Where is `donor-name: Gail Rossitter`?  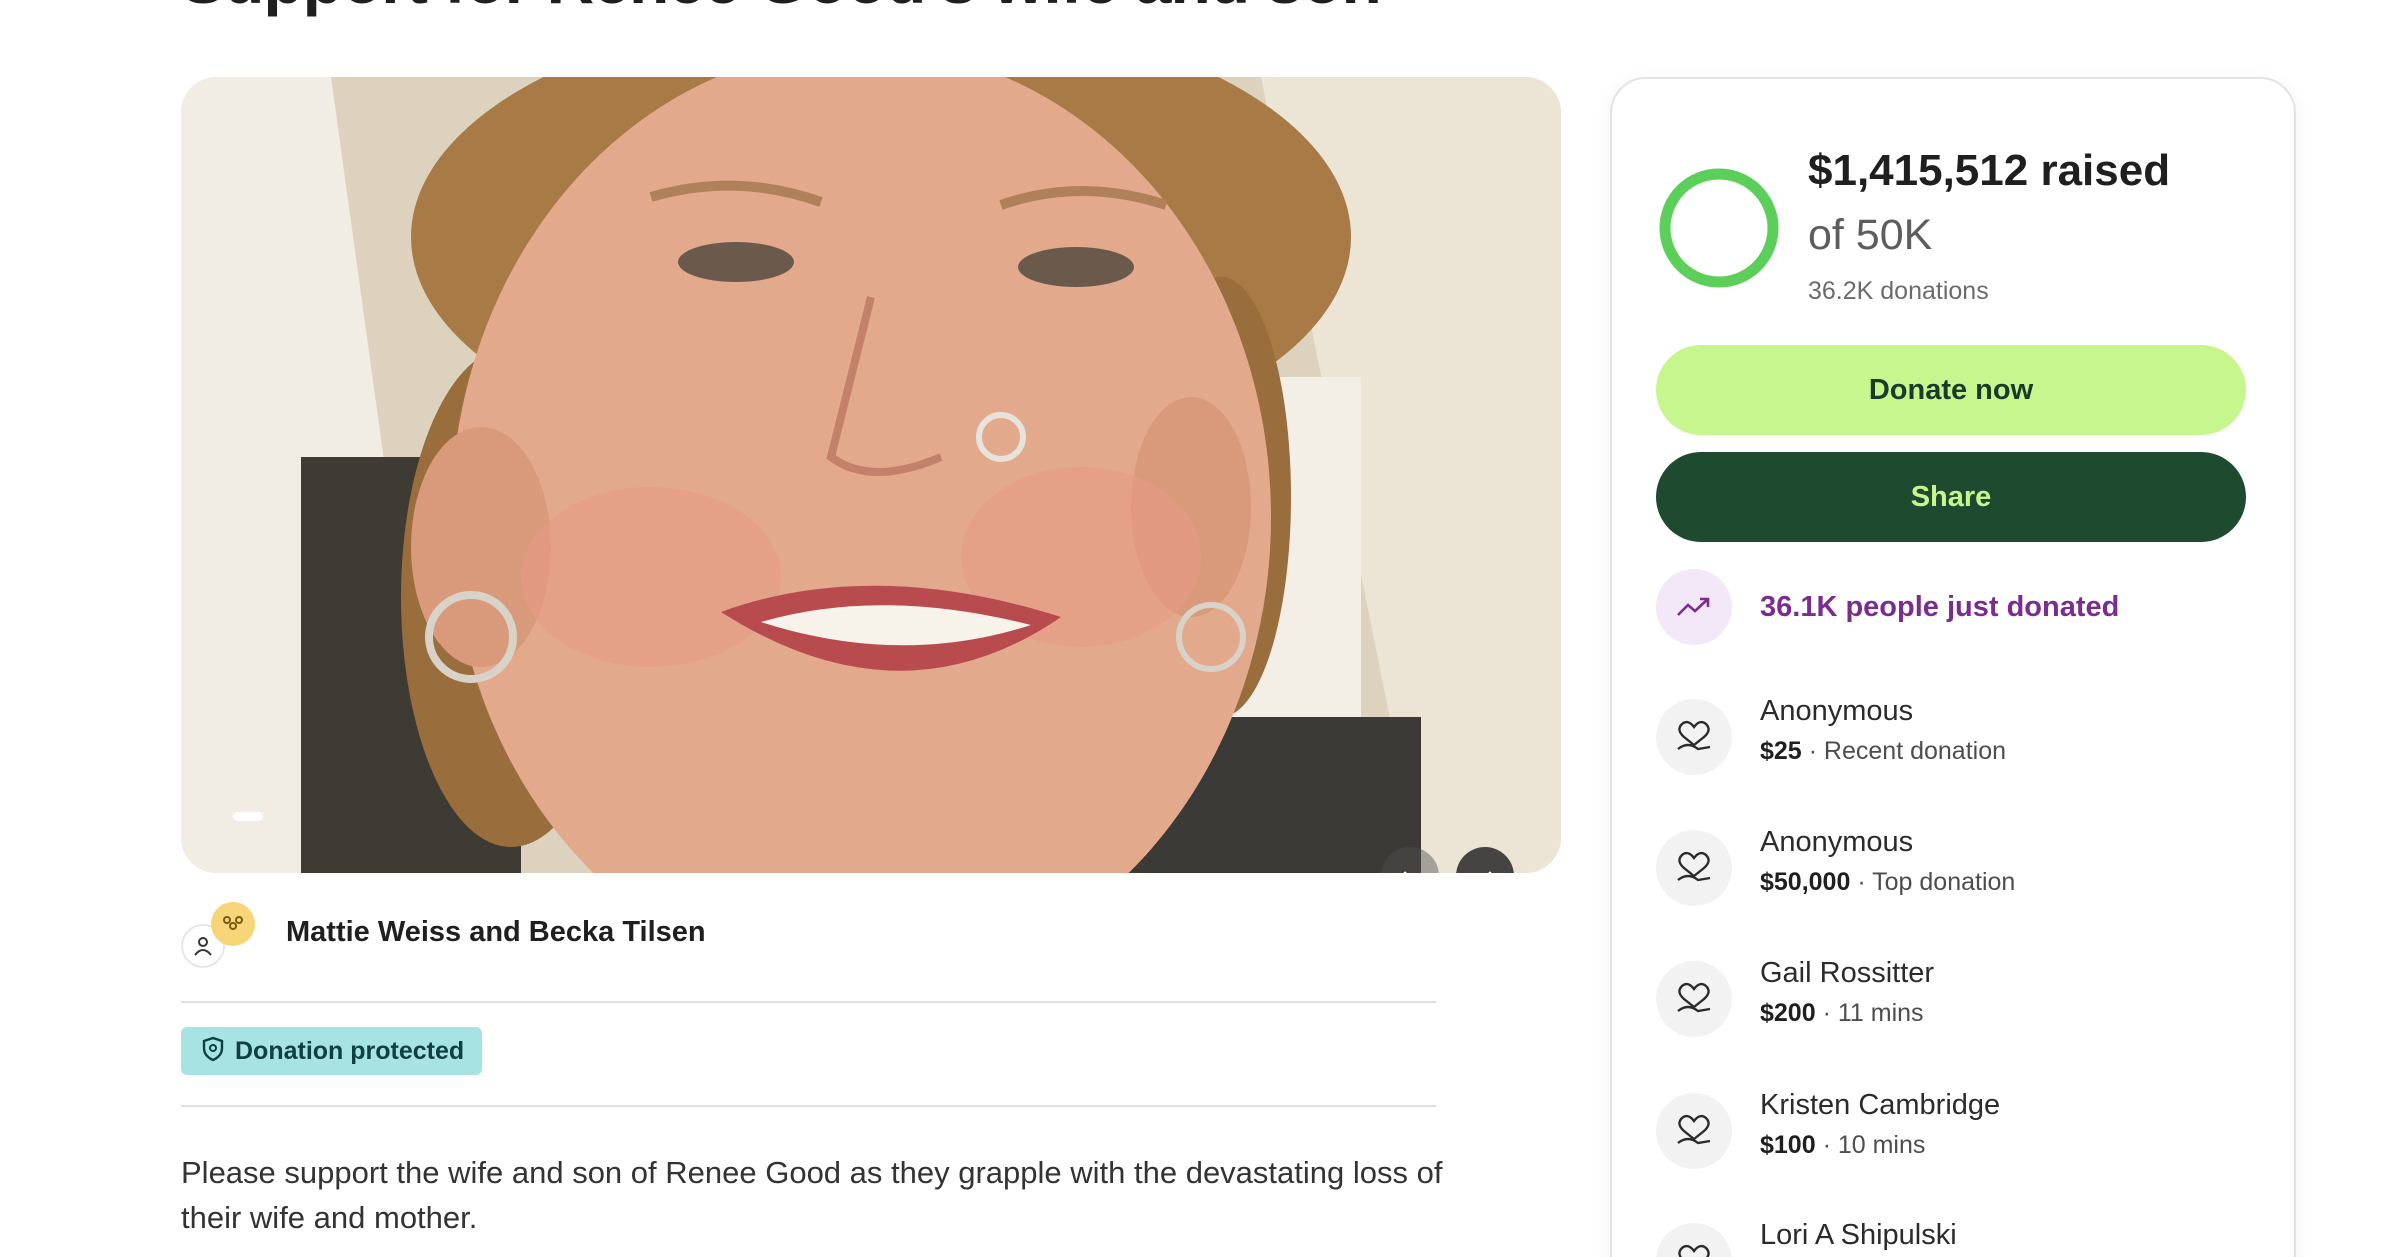
donor-name: Gail Rossitter is located at coordinates (1847, 973).